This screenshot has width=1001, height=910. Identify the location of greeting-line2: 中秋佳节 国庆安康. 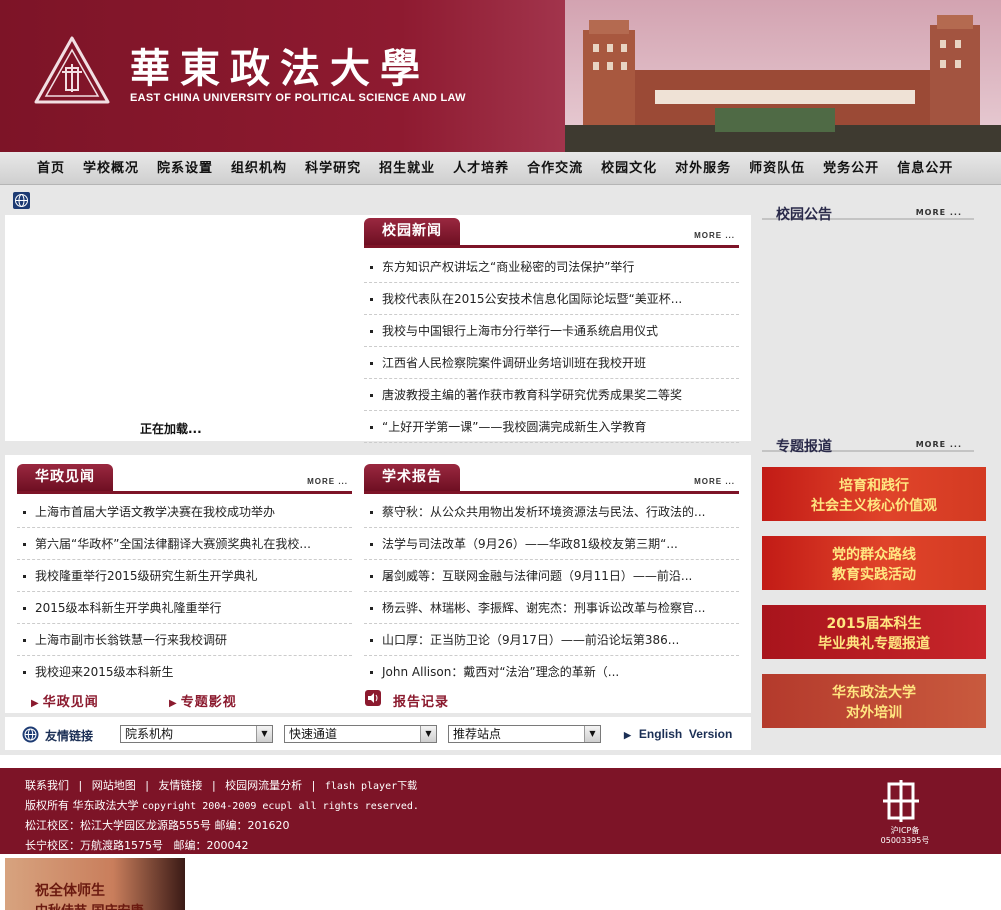
(89, 905).